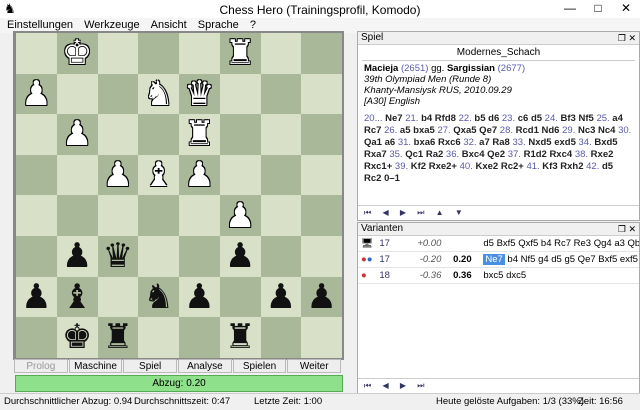 This screenshot has height=410, width=640. What do you see at coordinates (548, 154) in the screenshot?
I see `move: R1d2 Rxc4` at bounding box center [548, 154].